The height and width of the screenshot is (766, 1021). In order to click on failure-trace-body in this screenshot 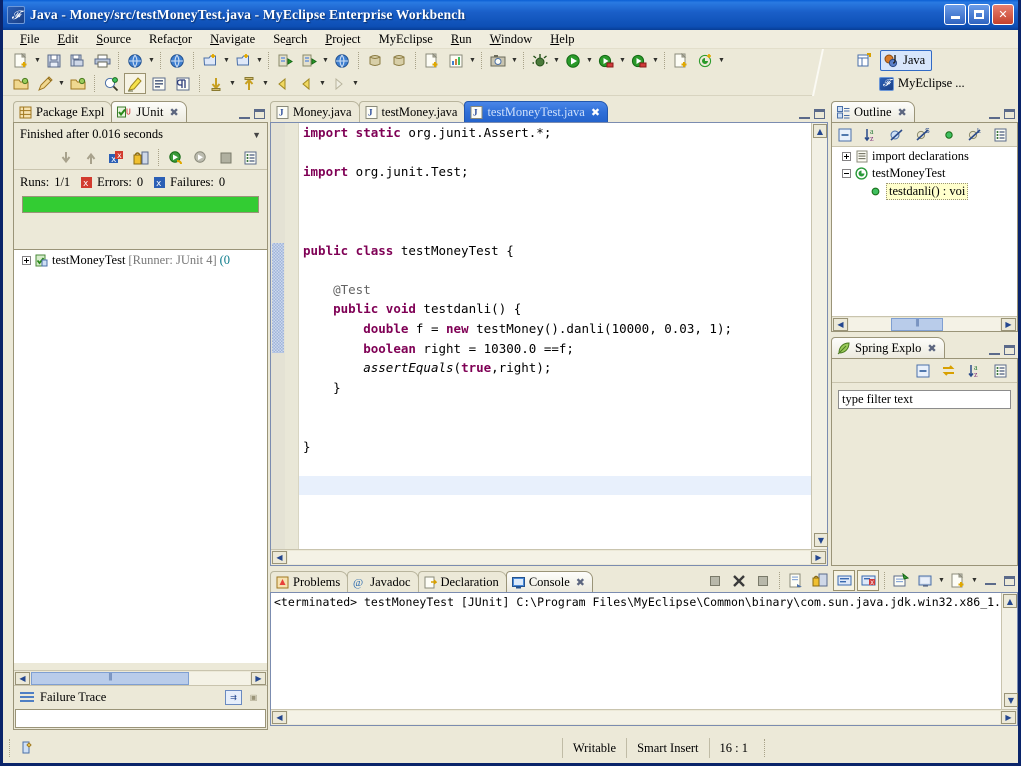, I will do `click(140, 718)`.